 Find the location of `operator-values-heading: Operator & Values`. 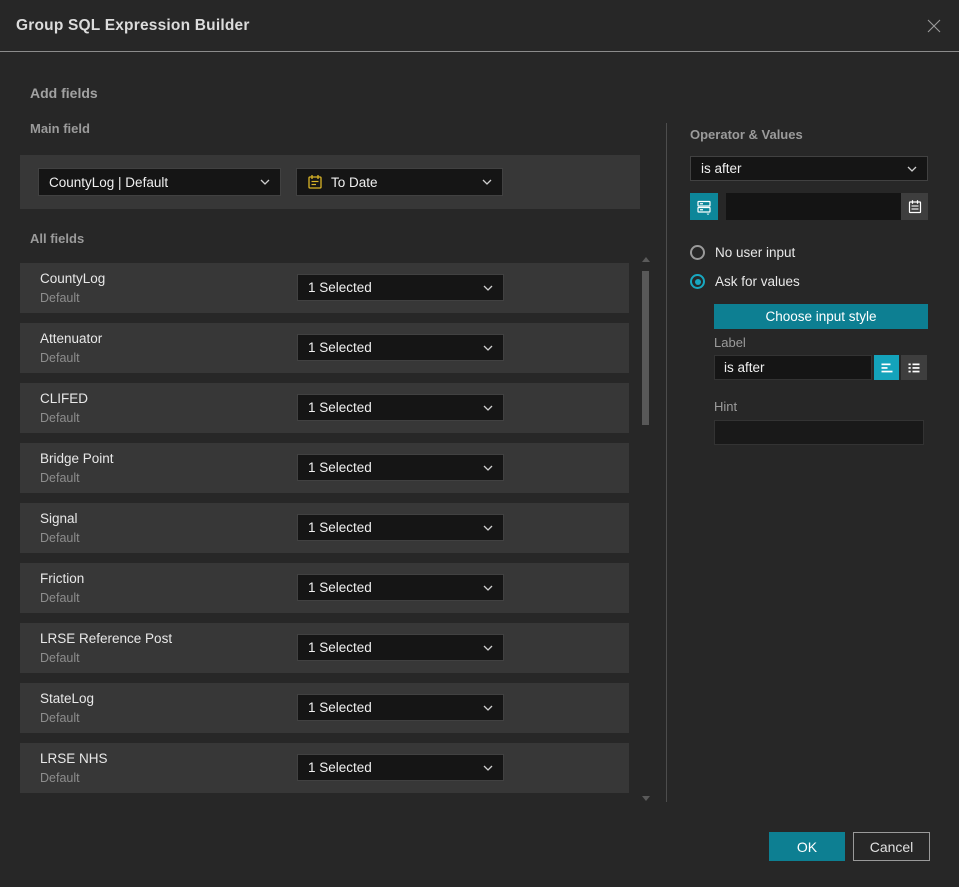

operator-values-heading: Operator & Values is located at coordinates (746, 134).